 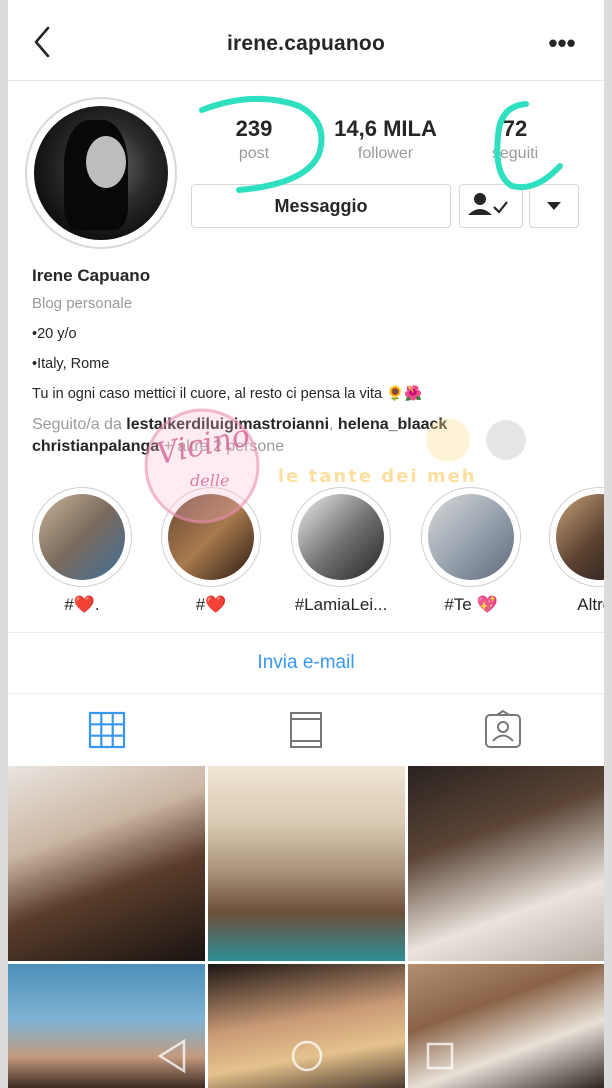 What do you see at coordinates (172, 1056) in the screenshot?
I see `nav-back-icon` at bounding box center [172, 1056].